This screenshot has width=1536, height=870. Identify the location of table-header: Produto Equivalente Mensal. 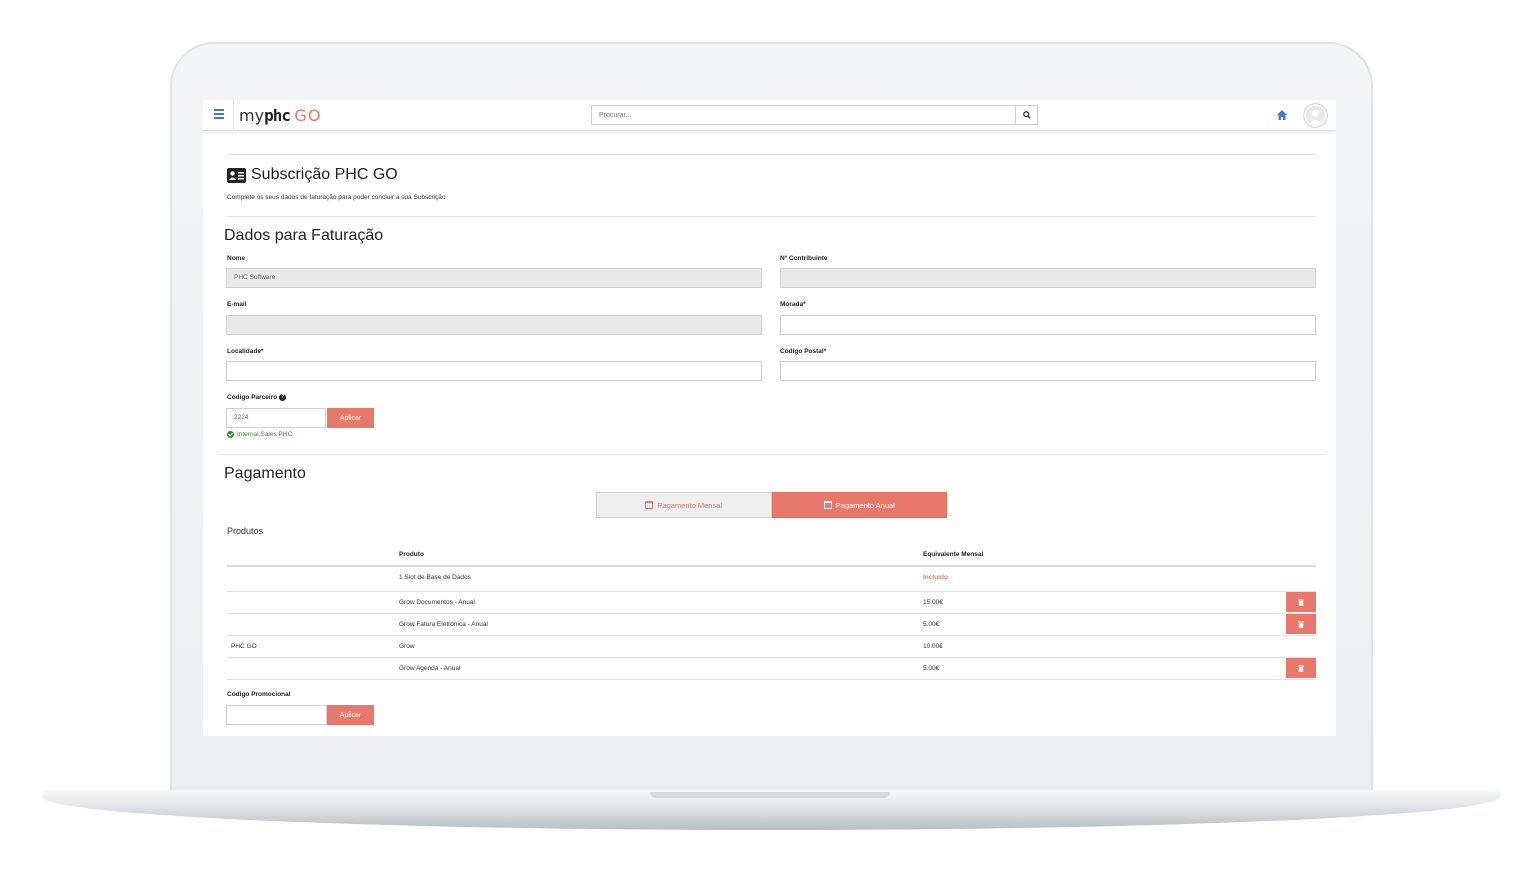
(771, 556).